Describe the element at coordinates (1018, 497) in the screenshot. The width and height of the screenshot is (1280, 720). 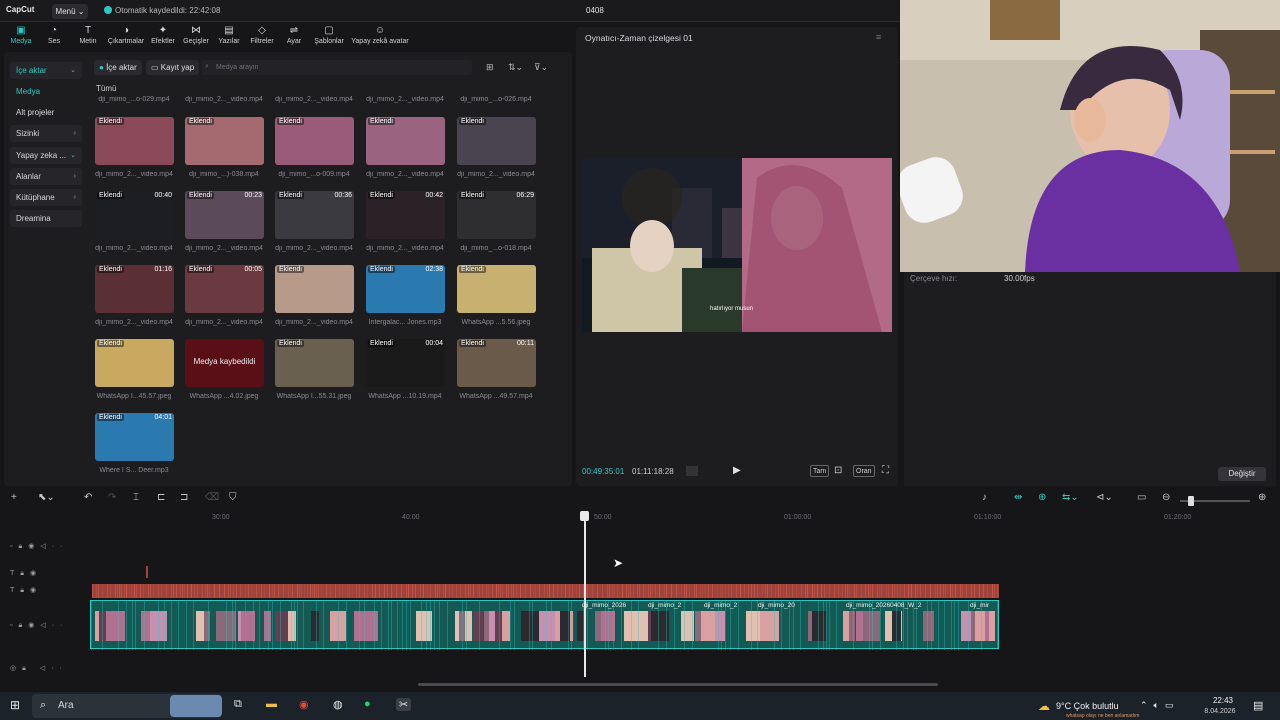
I see `main-track-magnet-icon: ⇹` at that location.